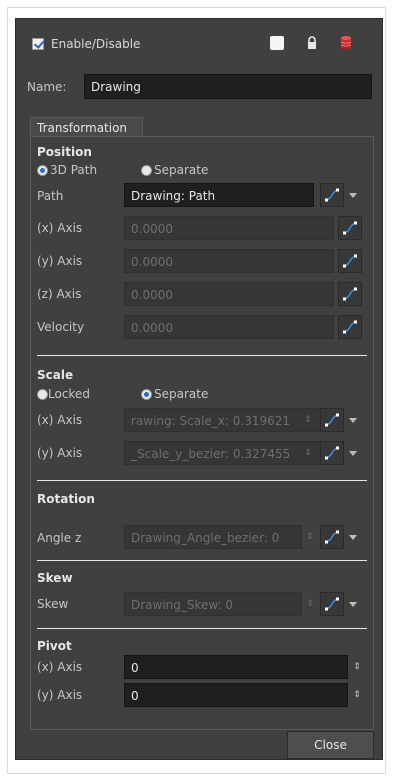 This screenshot has width=395, height=782. I want to click on tab-transformation: Transformation, so click(86, 127).